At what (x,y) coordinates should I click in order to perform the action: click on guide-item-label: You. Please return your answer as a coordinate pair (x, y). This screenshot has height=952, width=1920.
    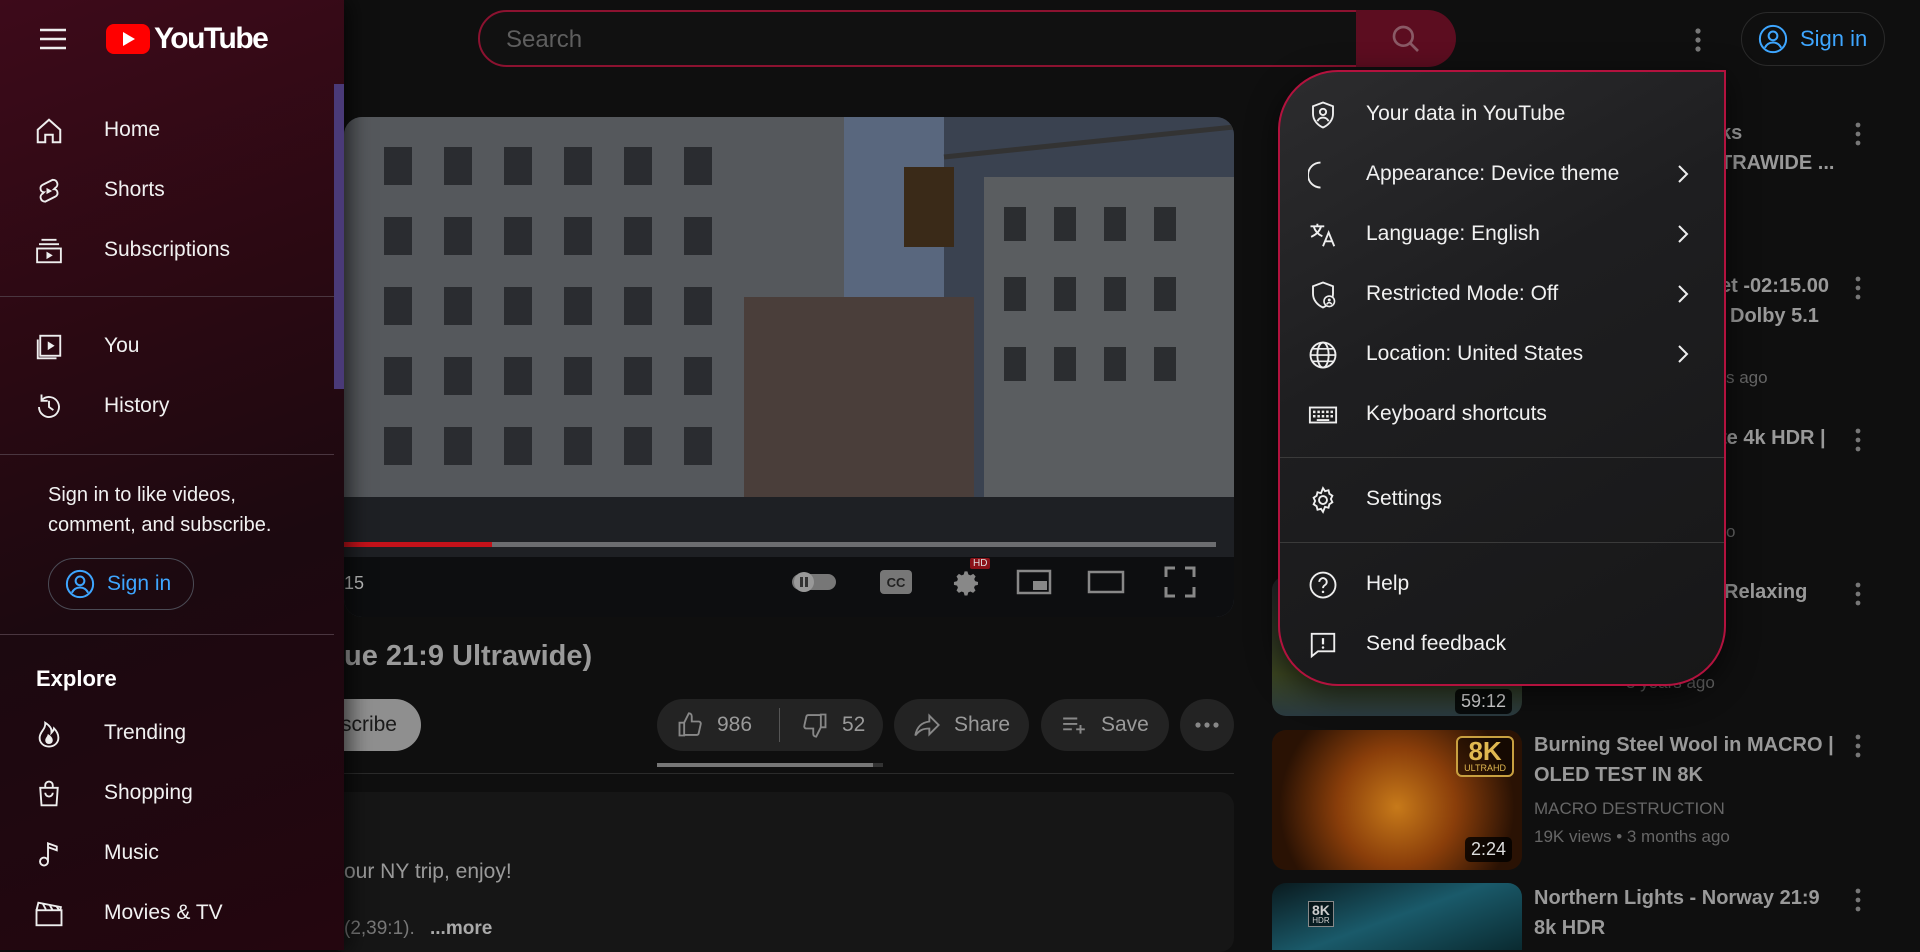
    Looking at the image, I should click on (122, 345).